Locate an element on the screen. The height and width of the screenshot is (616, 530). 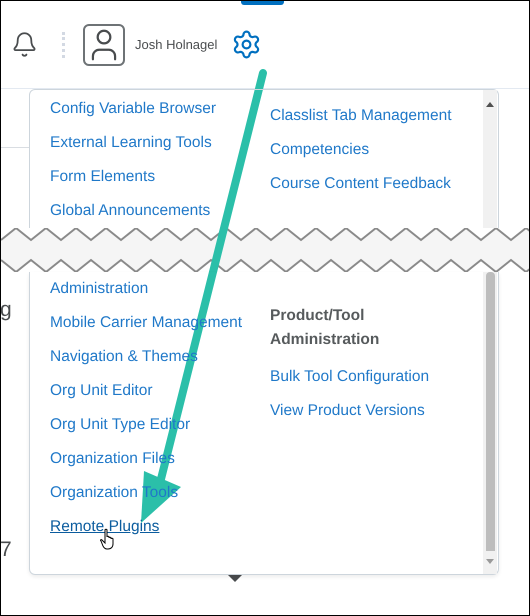
menu-link: Remote Plugins is located at coordinates (105, 526).